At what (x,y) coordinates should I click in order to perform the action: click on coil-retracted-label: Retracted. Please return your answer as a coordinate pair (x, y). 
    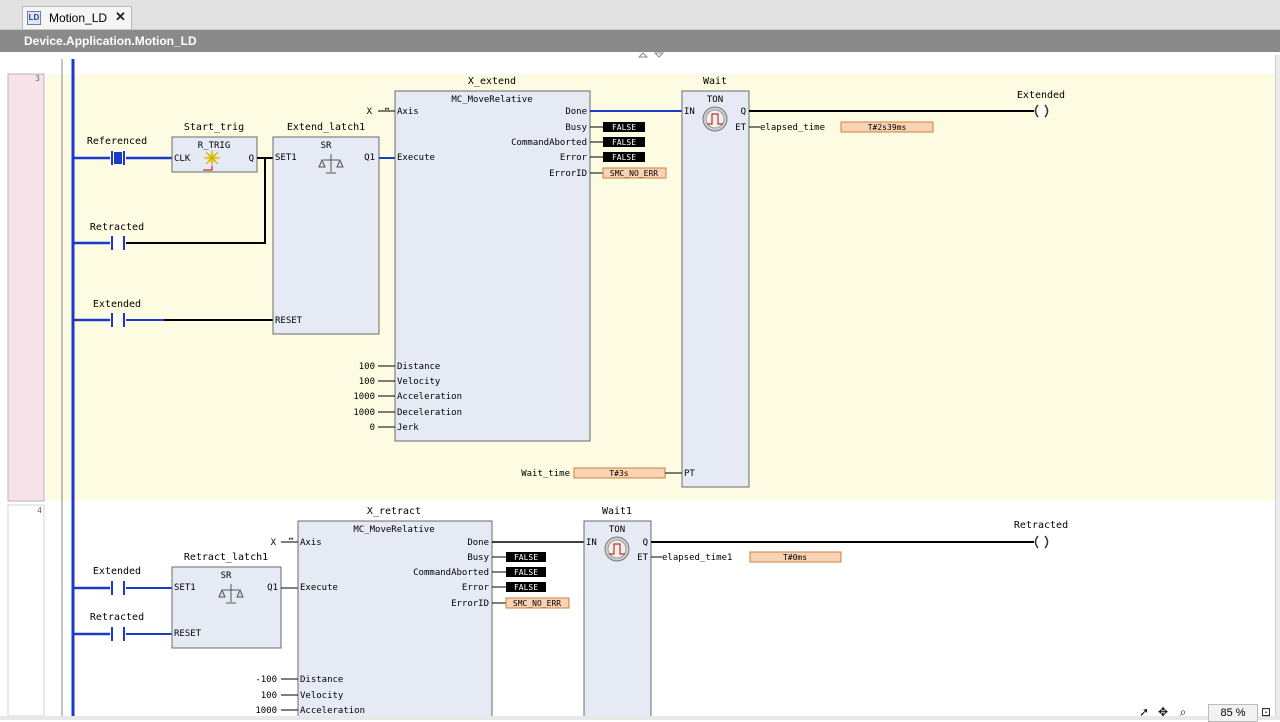
    Looking at the image, I should click on (1041, 525).